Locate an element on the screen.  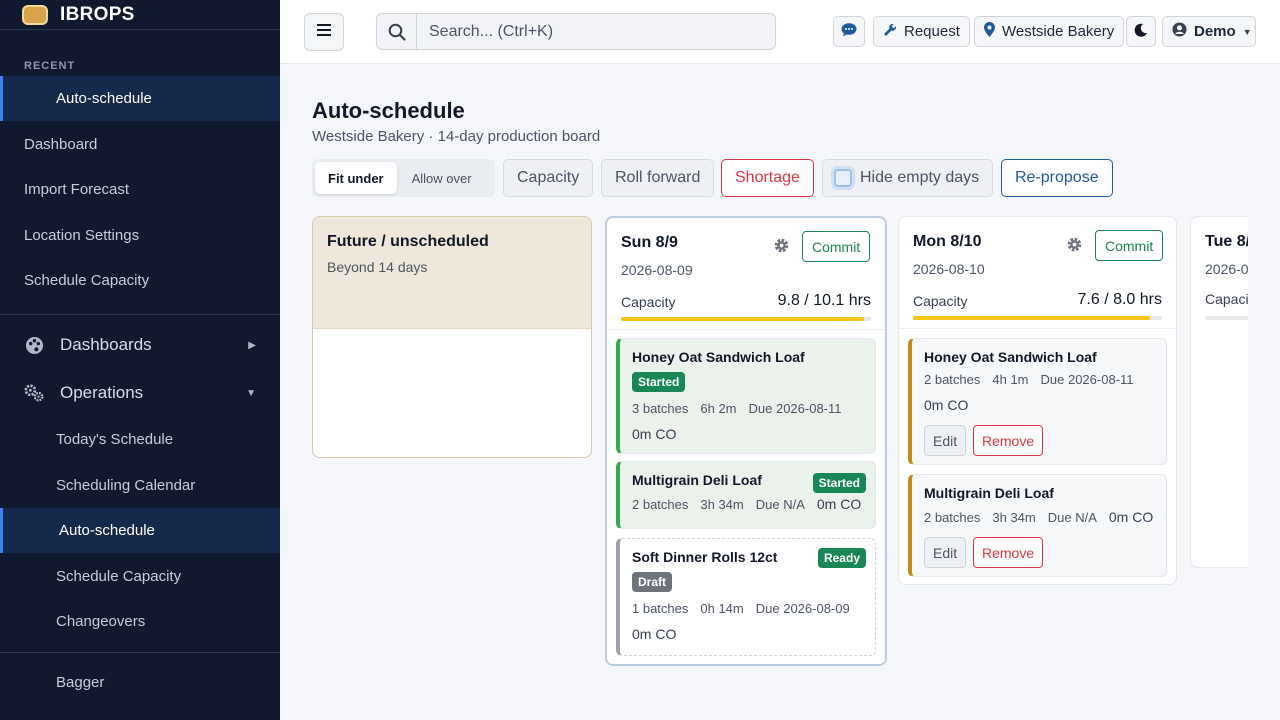
sidebar-item-scheduling-calendar: Scheduling Calendar is located at coordinates (140, 485).